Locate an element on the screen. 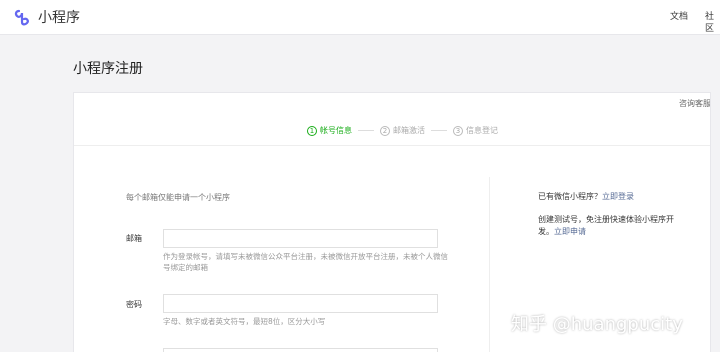 The width and height of the screenshot is (720, 352). email-field is located at coordinates (300, 238).